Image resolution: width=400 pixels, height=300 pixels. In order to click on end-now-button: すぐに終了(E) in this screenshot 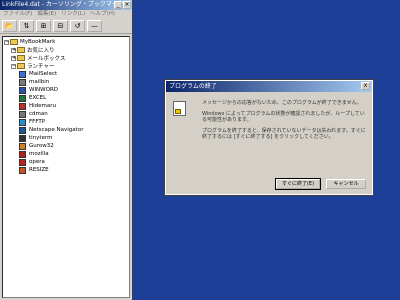, I will do `click(298, 184)`.